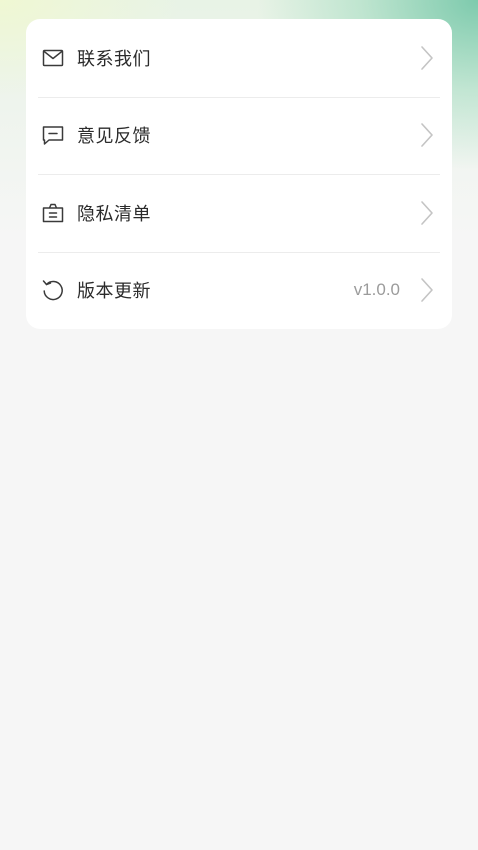  I want to click on mail-icon, so click(53, 58).